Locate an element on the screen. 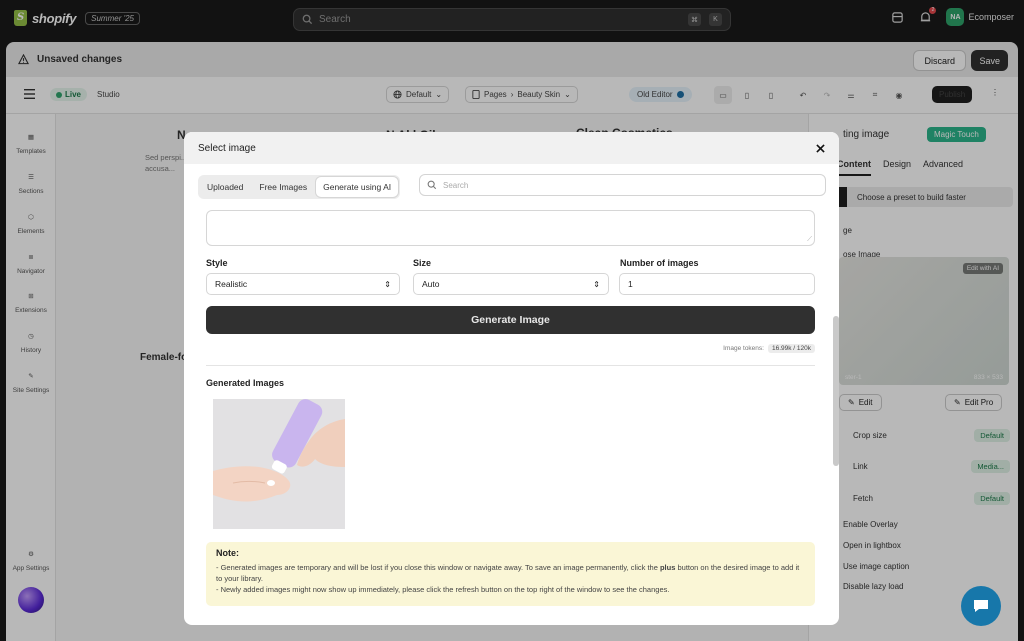  image-source-tabs: Uploaded Free Images Generate using AI is located at coordinates (299, 187).